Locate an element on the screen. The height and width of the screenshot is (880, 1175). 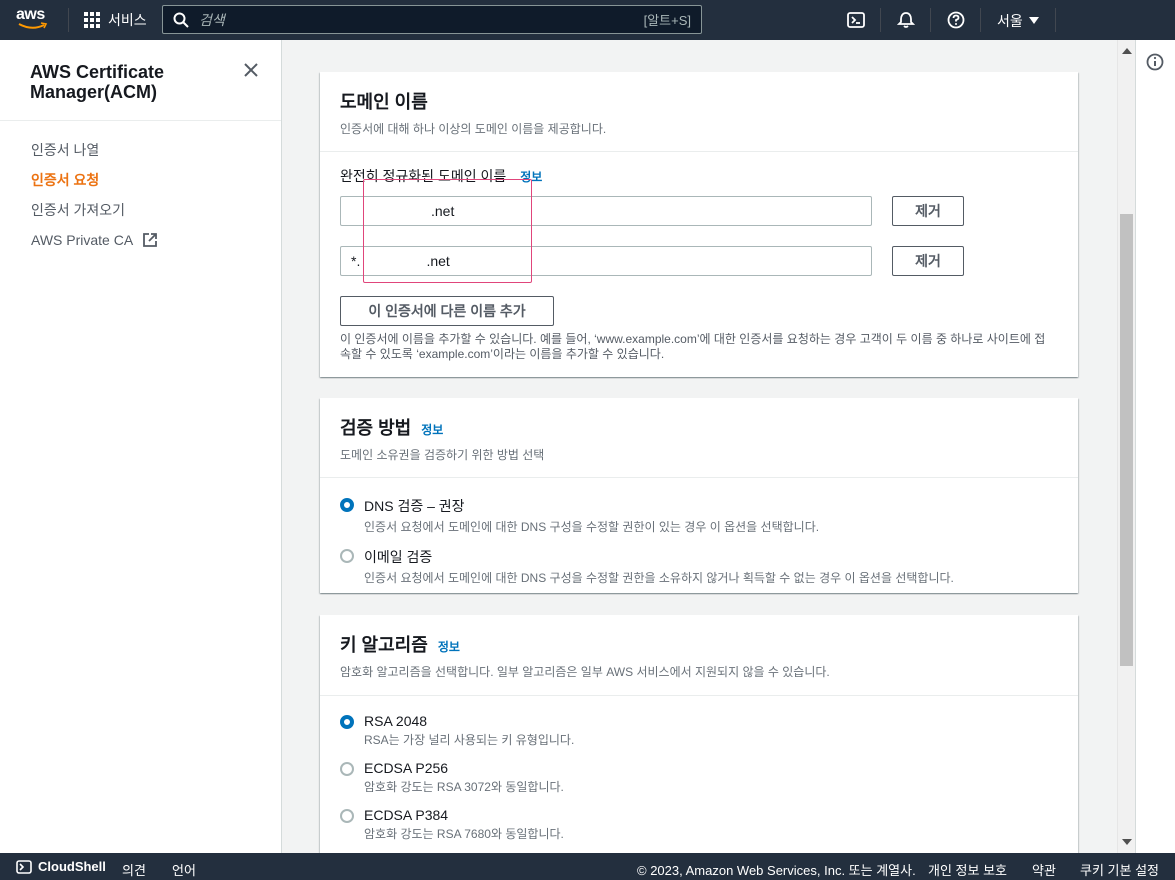
grid-icon is located at coordinates (92, 20).